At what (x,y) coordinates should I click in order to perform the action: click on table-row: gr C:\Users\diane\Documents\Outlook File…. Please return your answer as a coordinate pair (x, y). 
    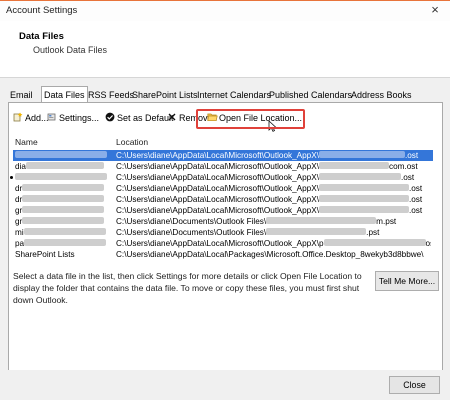
    Looking at the image, I should click on (223, 221).